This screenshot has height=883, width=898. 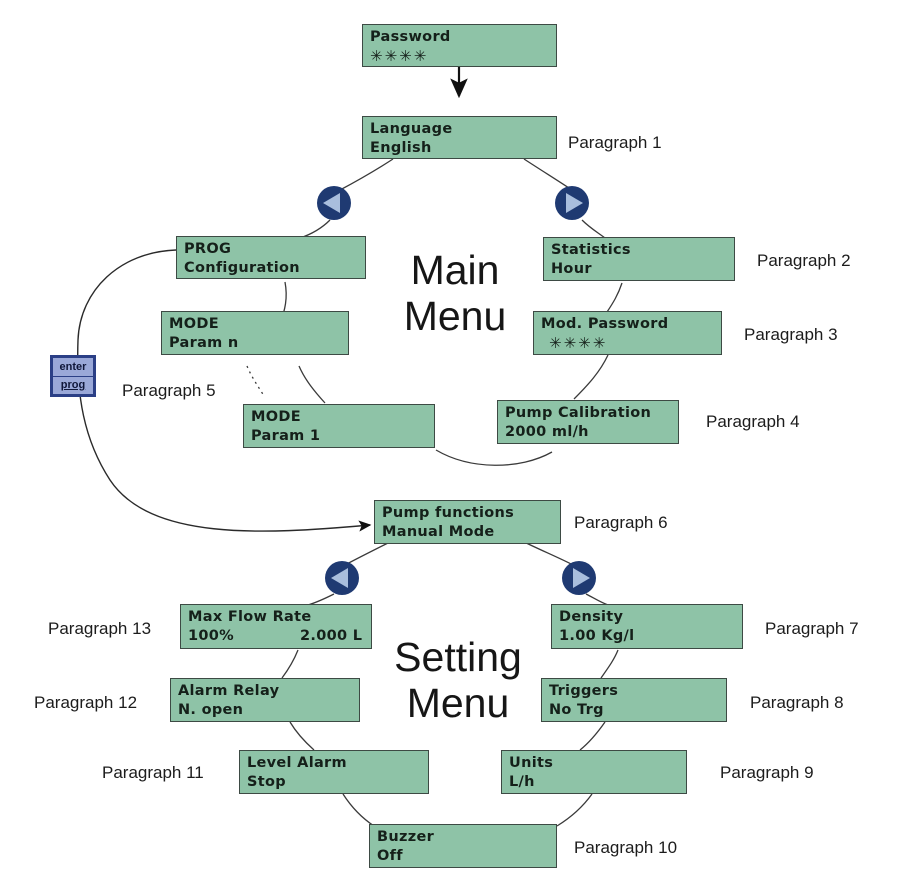 I want to click on screen-prog-line2: Configuration, so click(x=242, y=268).